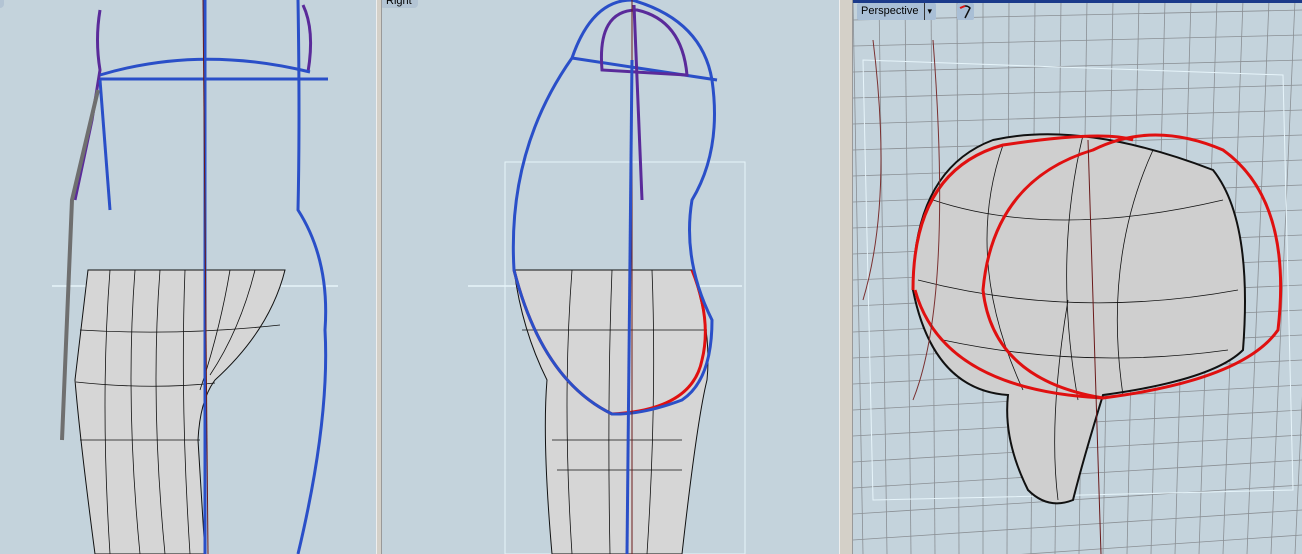  I want to click on camera-rotate-icon, so click(965, 11).